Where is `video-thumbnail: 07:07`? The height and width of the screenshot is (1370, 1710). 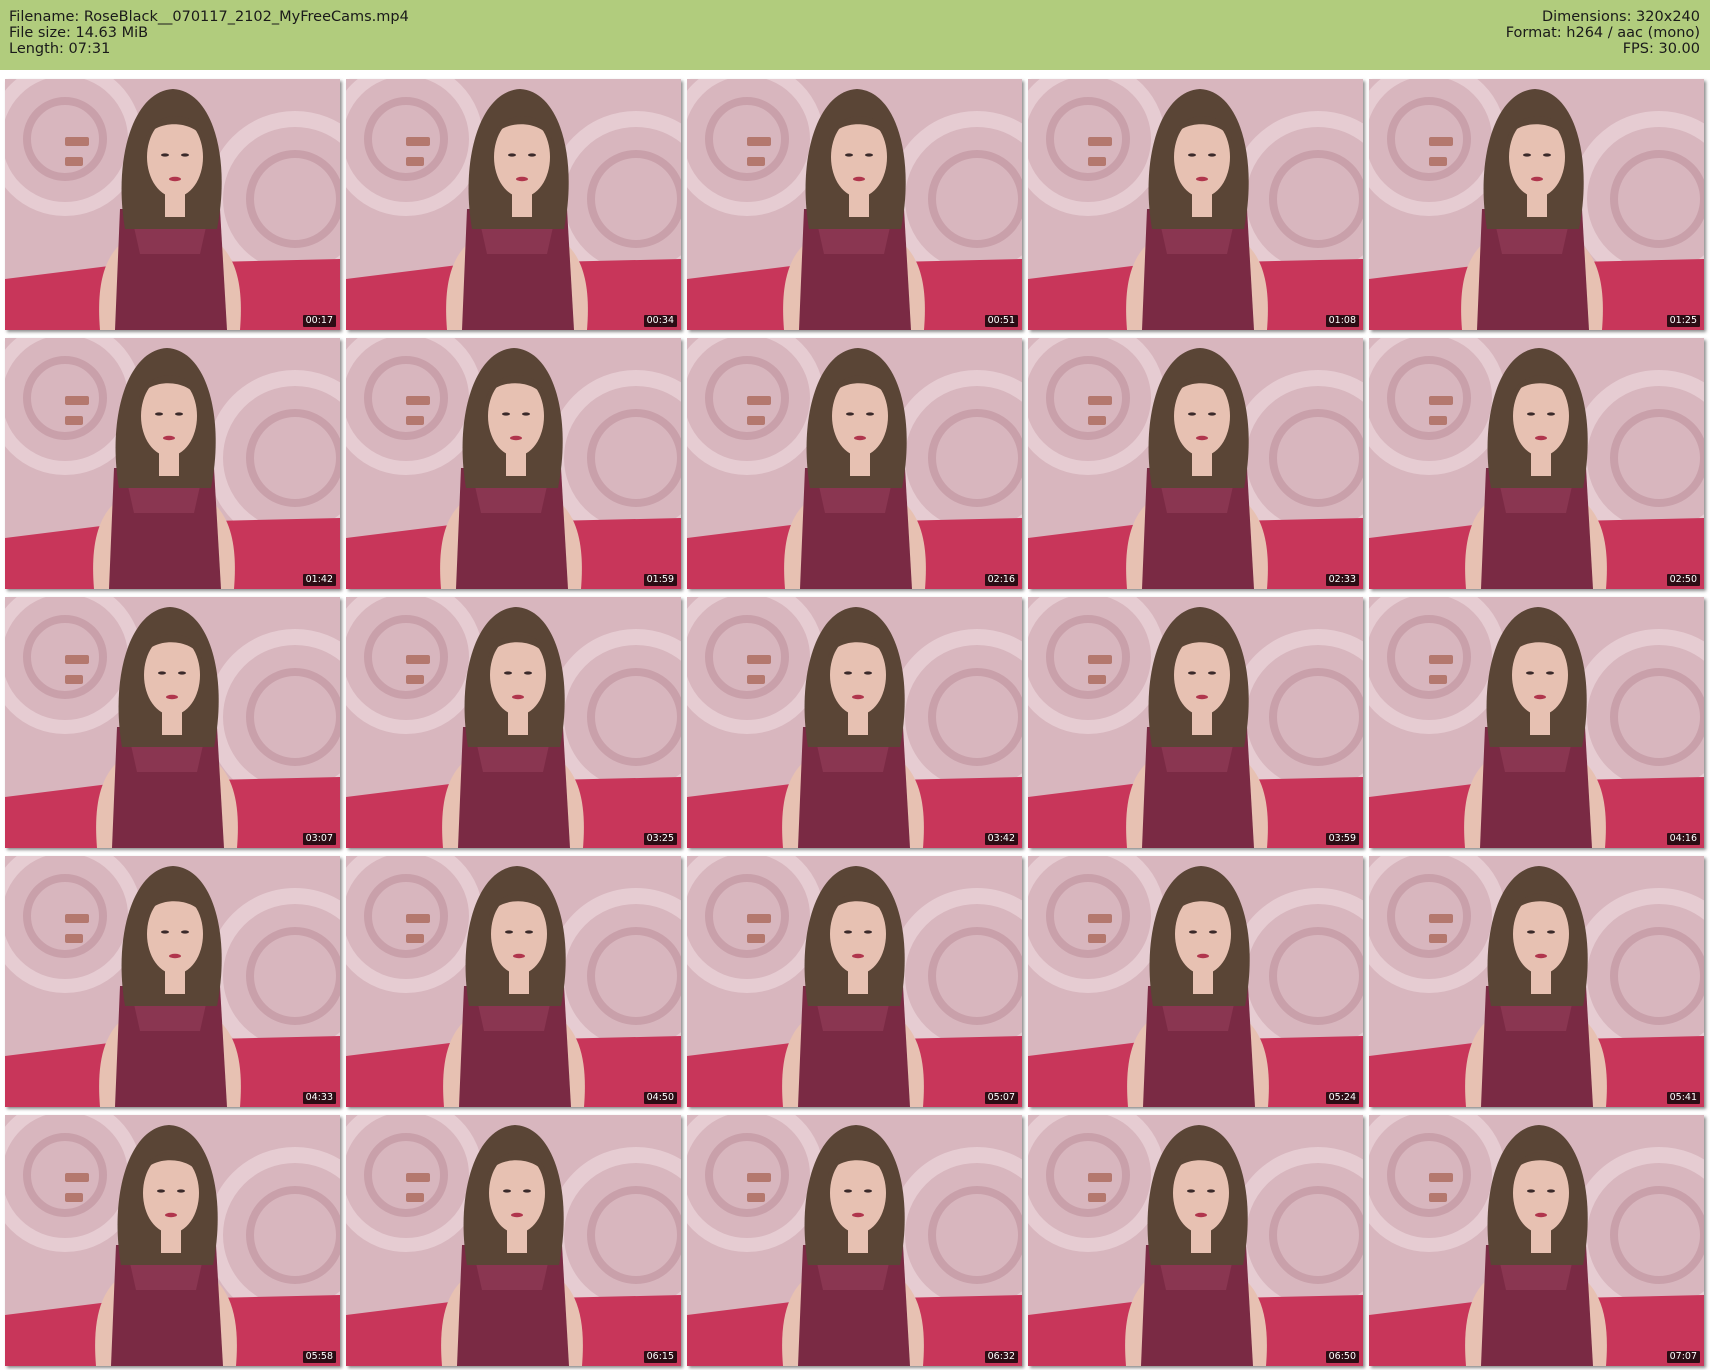 video-thumbnail: 07:07 is located at coordinates (1536, 1240).